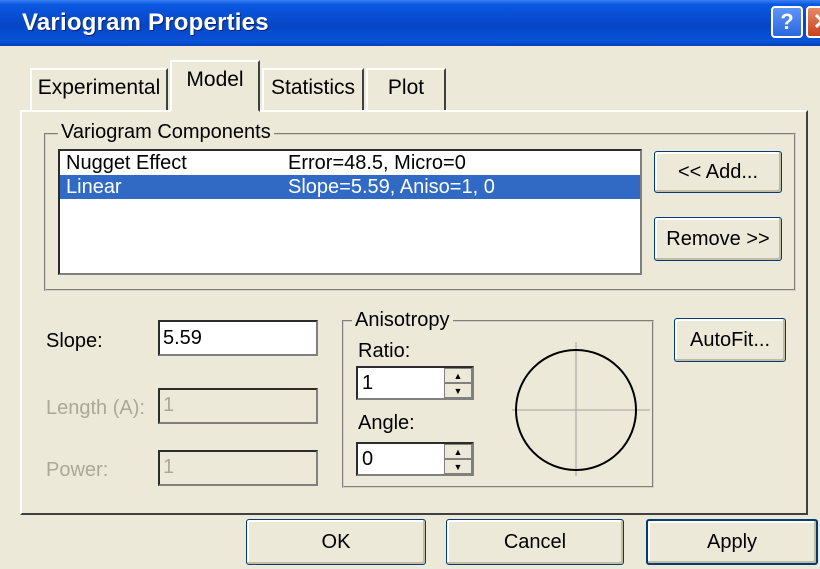 The width and height of the screenshot is (820, 569). I want to click on tab-model: Model, so click(215, 86).